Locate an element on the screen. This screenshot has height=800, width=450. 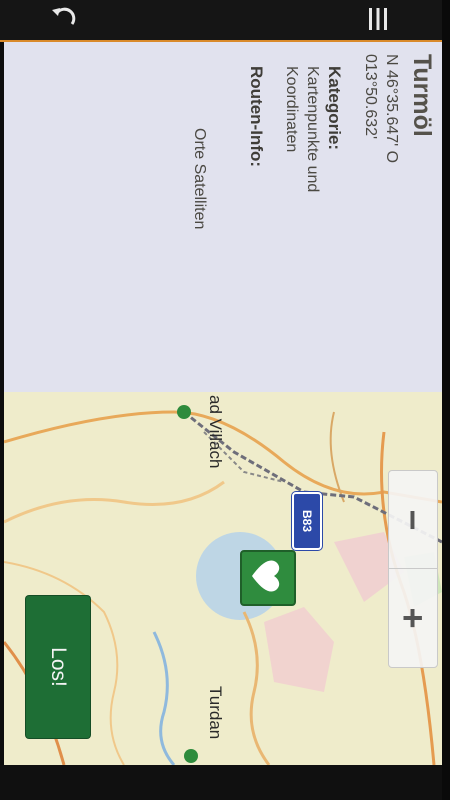
heart-favorite-icon is located at coordinates (266, 576).